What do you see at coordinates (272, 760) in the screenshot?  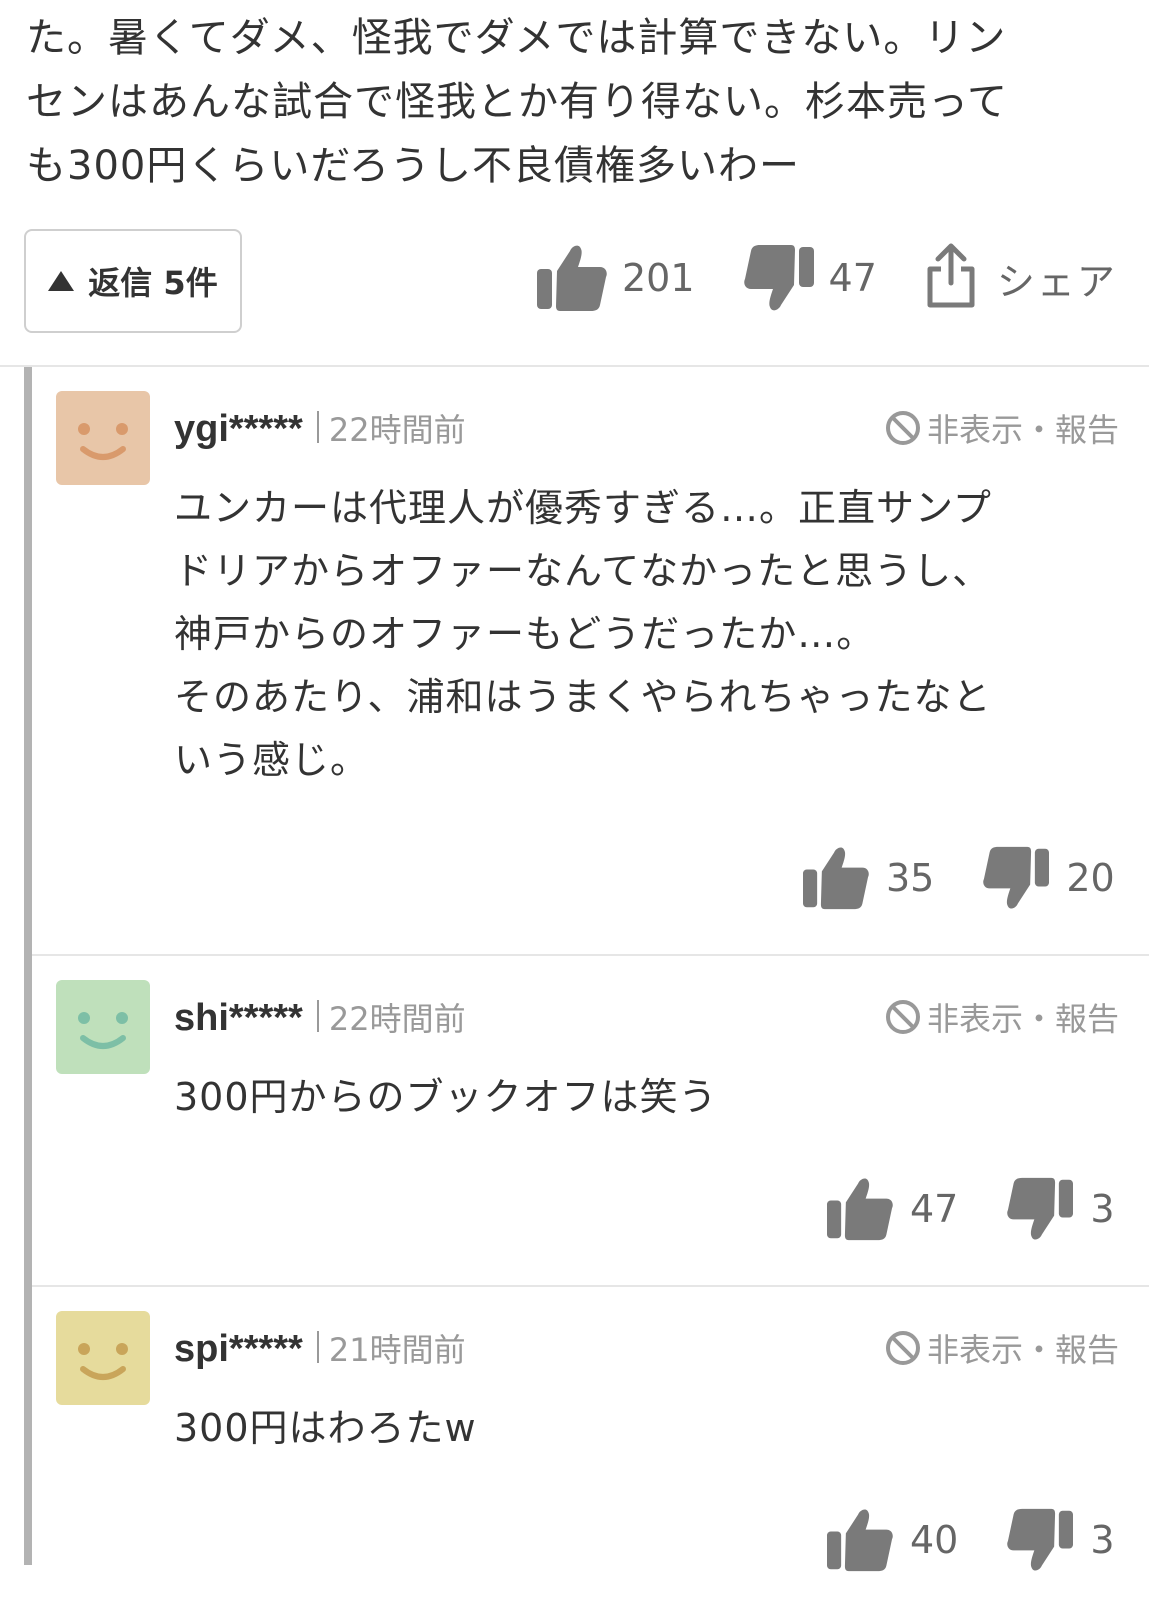 I see `reply-text-line: いう感じ。` at bounding box center [272, 760].